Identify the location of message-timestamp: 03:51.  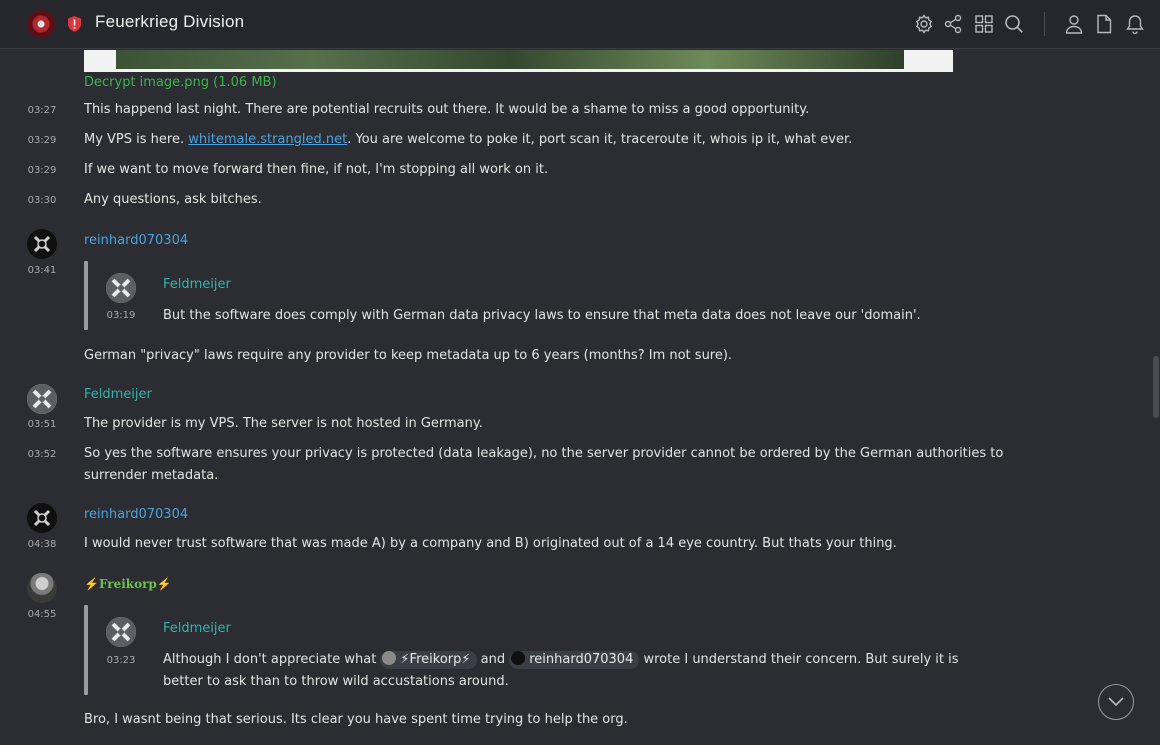
(42, 424).